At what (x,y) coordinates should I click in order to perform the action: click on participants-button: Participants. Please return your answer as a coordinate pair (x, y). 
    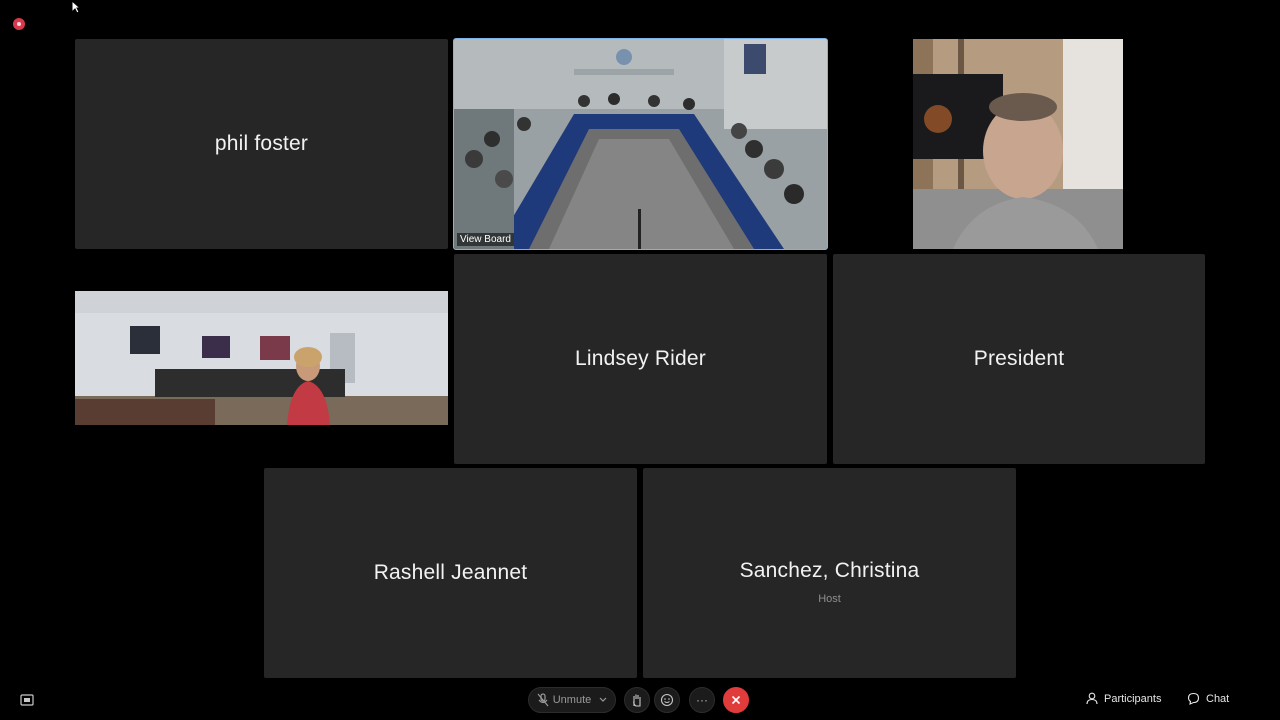
    Looking at the image, I should click on (1123, 698).